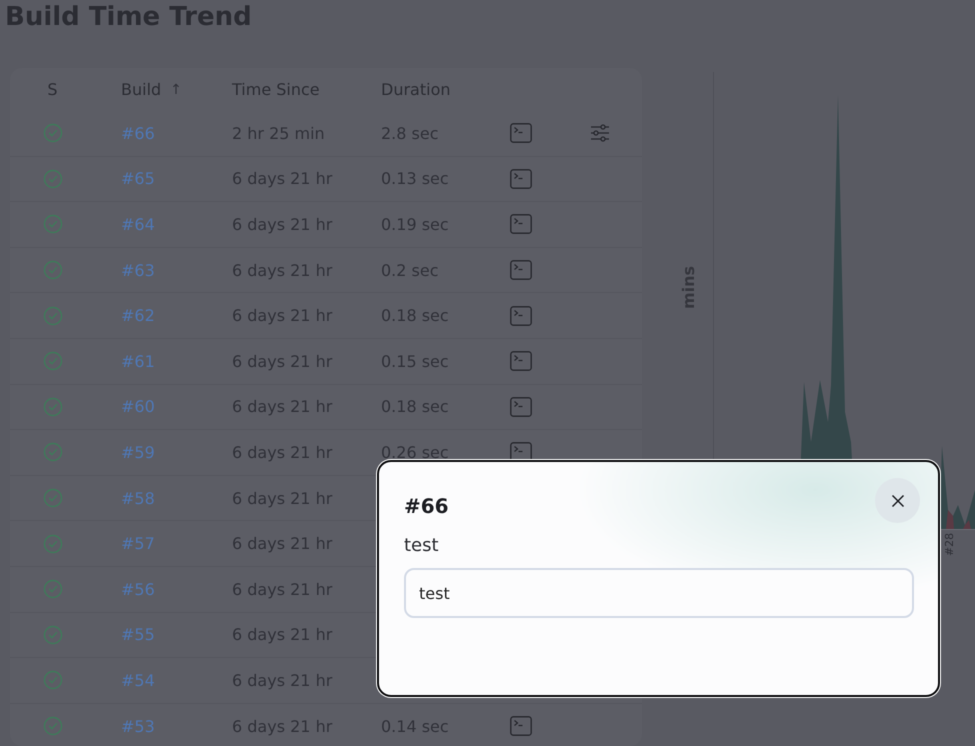  What do you see at coordinates (138, 498) in the screenshot?
I see `build-link: #58` at bounding box center [138, 498].